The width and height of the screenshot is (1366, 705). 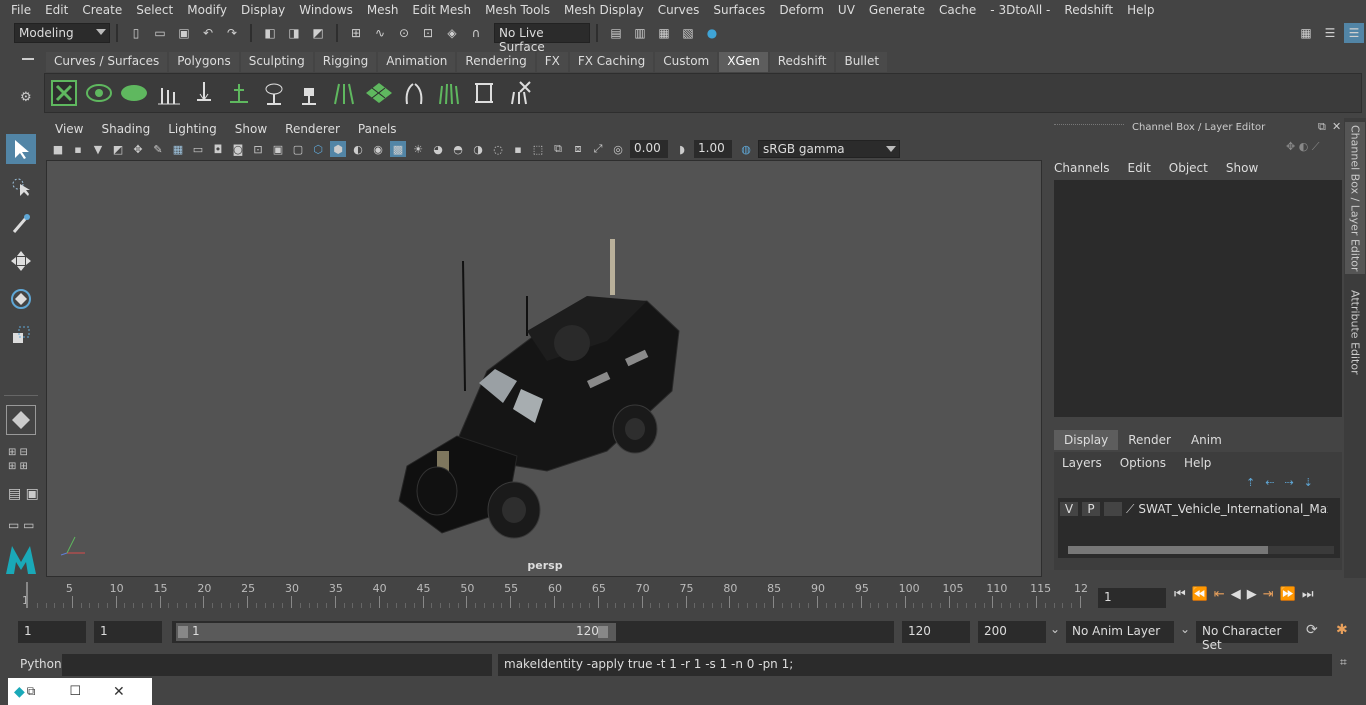 What do you see at coordinates (380, 33) in the screenshot?
I see `snap-curve-icon: ∿` at bounding box center [380, 33].